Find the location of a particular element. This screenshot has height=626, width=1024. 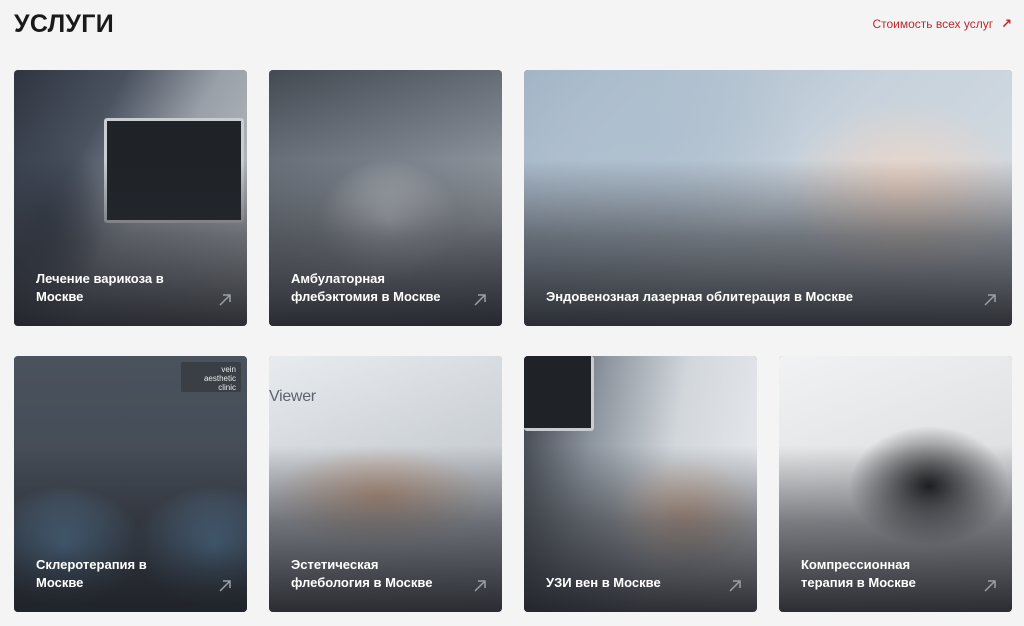

all-prices-link: Стоимость всех услуг ↗ is located at coordinates (942, 24).